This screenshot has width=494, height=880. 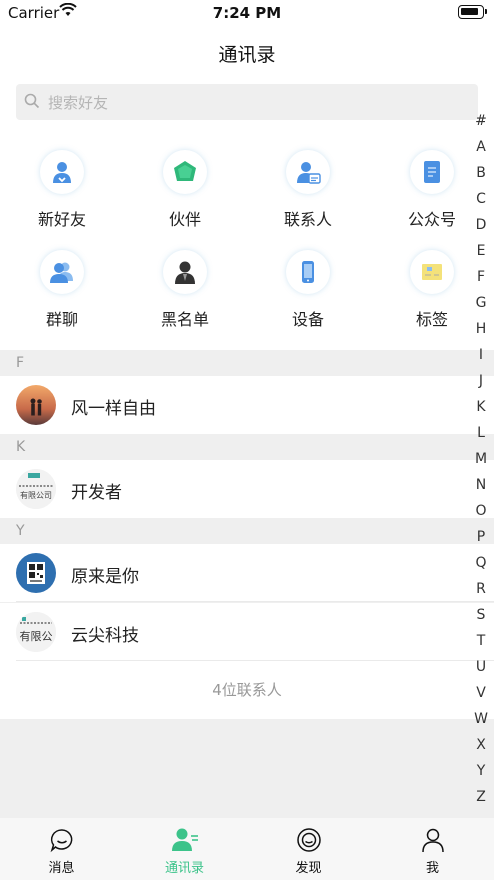 I want to click on grid-label: 公众号, so click(x=431, y=219).